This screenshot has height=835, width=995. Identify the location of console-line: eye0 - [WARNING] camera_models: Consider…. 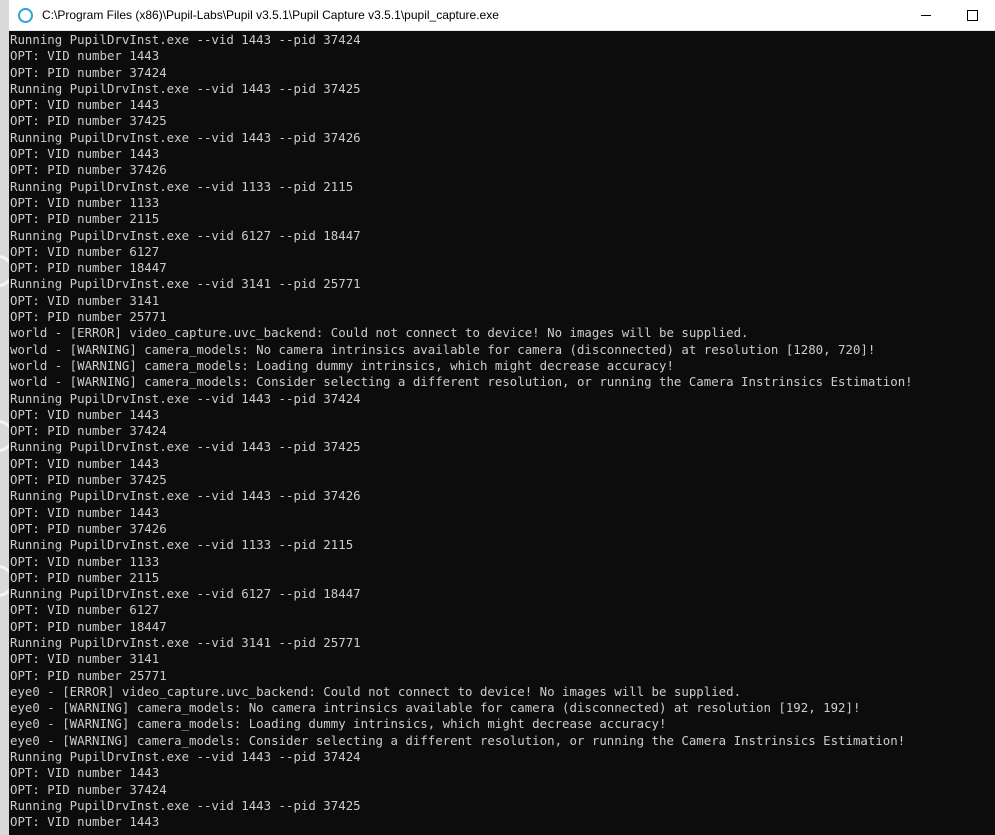
(458, 740).